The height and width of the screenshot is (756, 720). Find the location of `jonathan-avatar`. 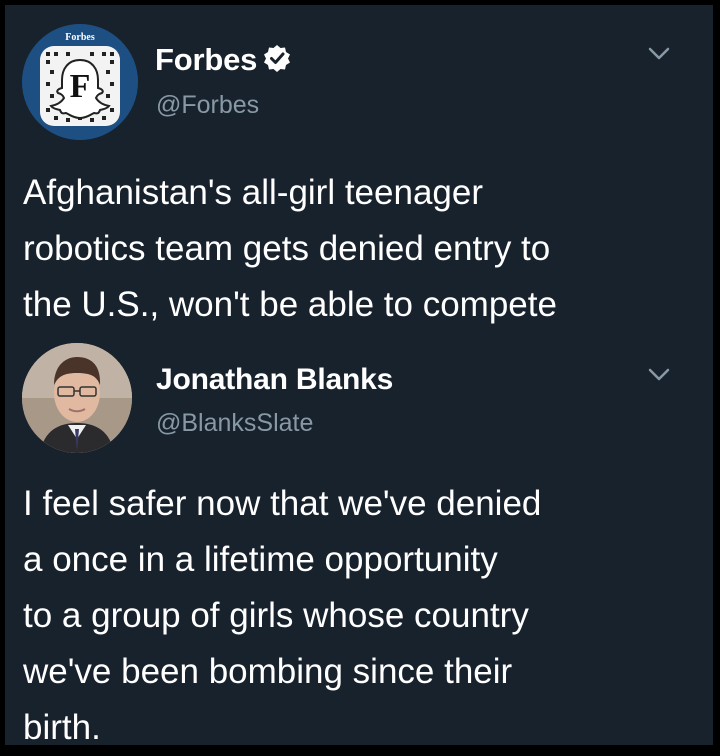

jonathan-avatar is located at coordinates (77, 398).